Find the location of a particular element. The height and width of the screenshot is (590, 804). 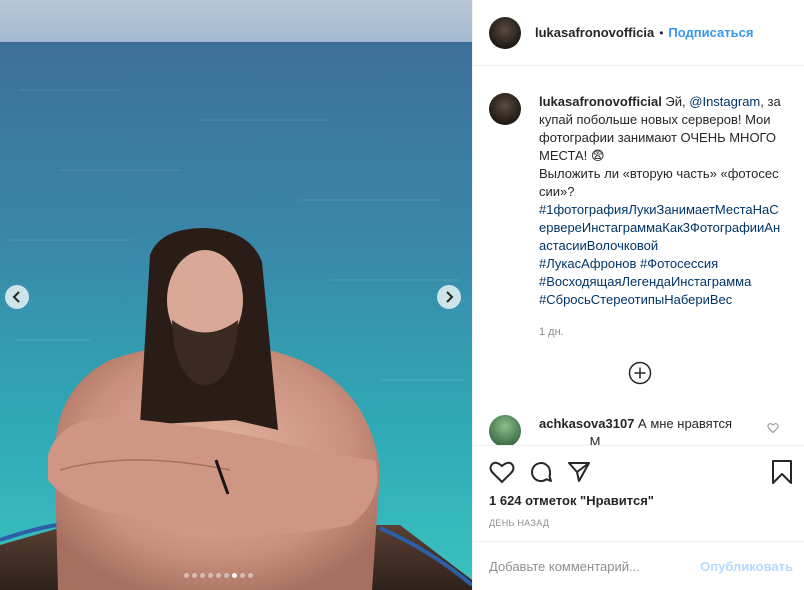

heart-icon is located at coordinates (502, 472).